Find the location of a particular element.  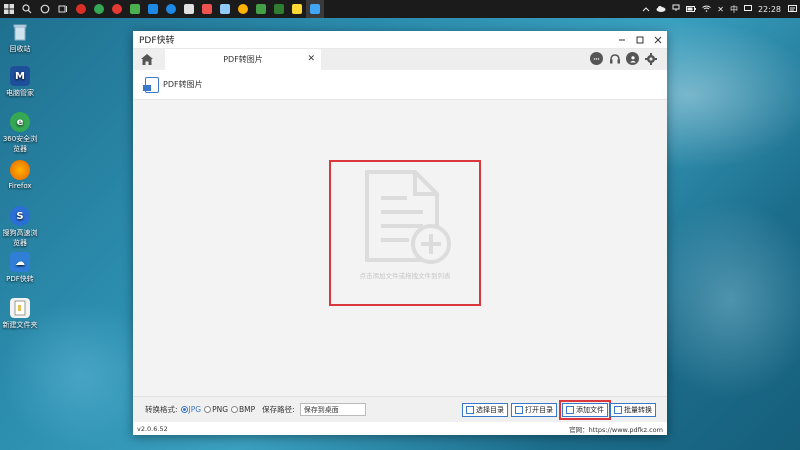

taskbar-pdfkz-icon is located at coordinates (315, 9).